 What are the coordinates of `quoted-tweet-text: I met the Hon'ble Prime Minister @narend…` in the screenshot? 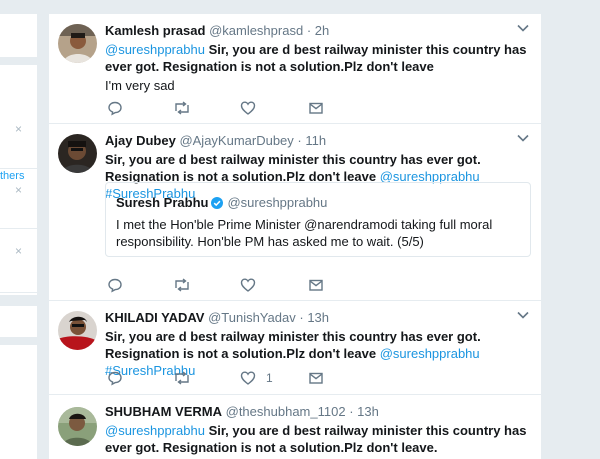 It's located at (304, 233).